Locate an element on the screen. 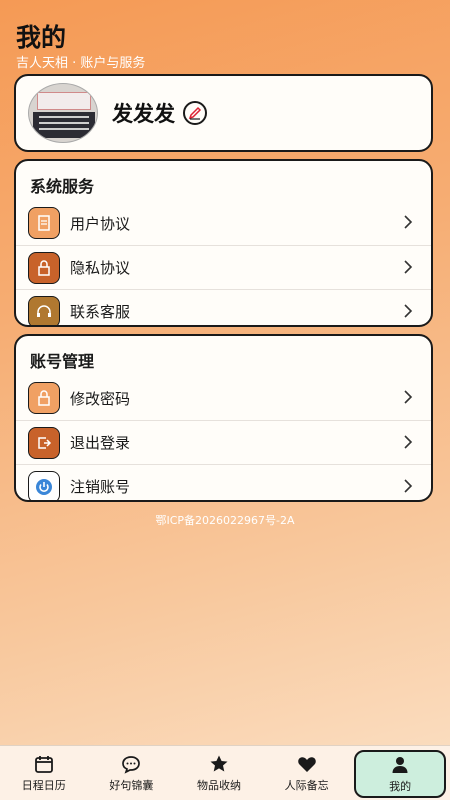  headset-icon is located at coordinates (44, 310).